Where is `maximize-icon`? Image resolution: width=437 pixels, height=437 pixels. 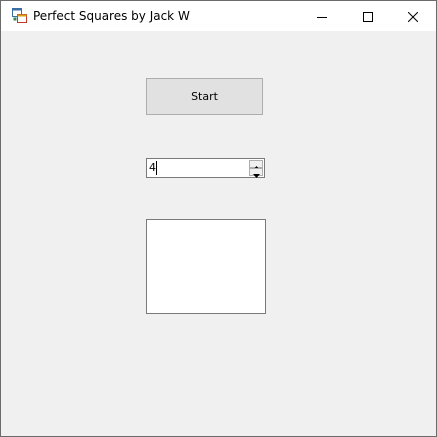
maximize-icon is located at coordinates (368, 16).